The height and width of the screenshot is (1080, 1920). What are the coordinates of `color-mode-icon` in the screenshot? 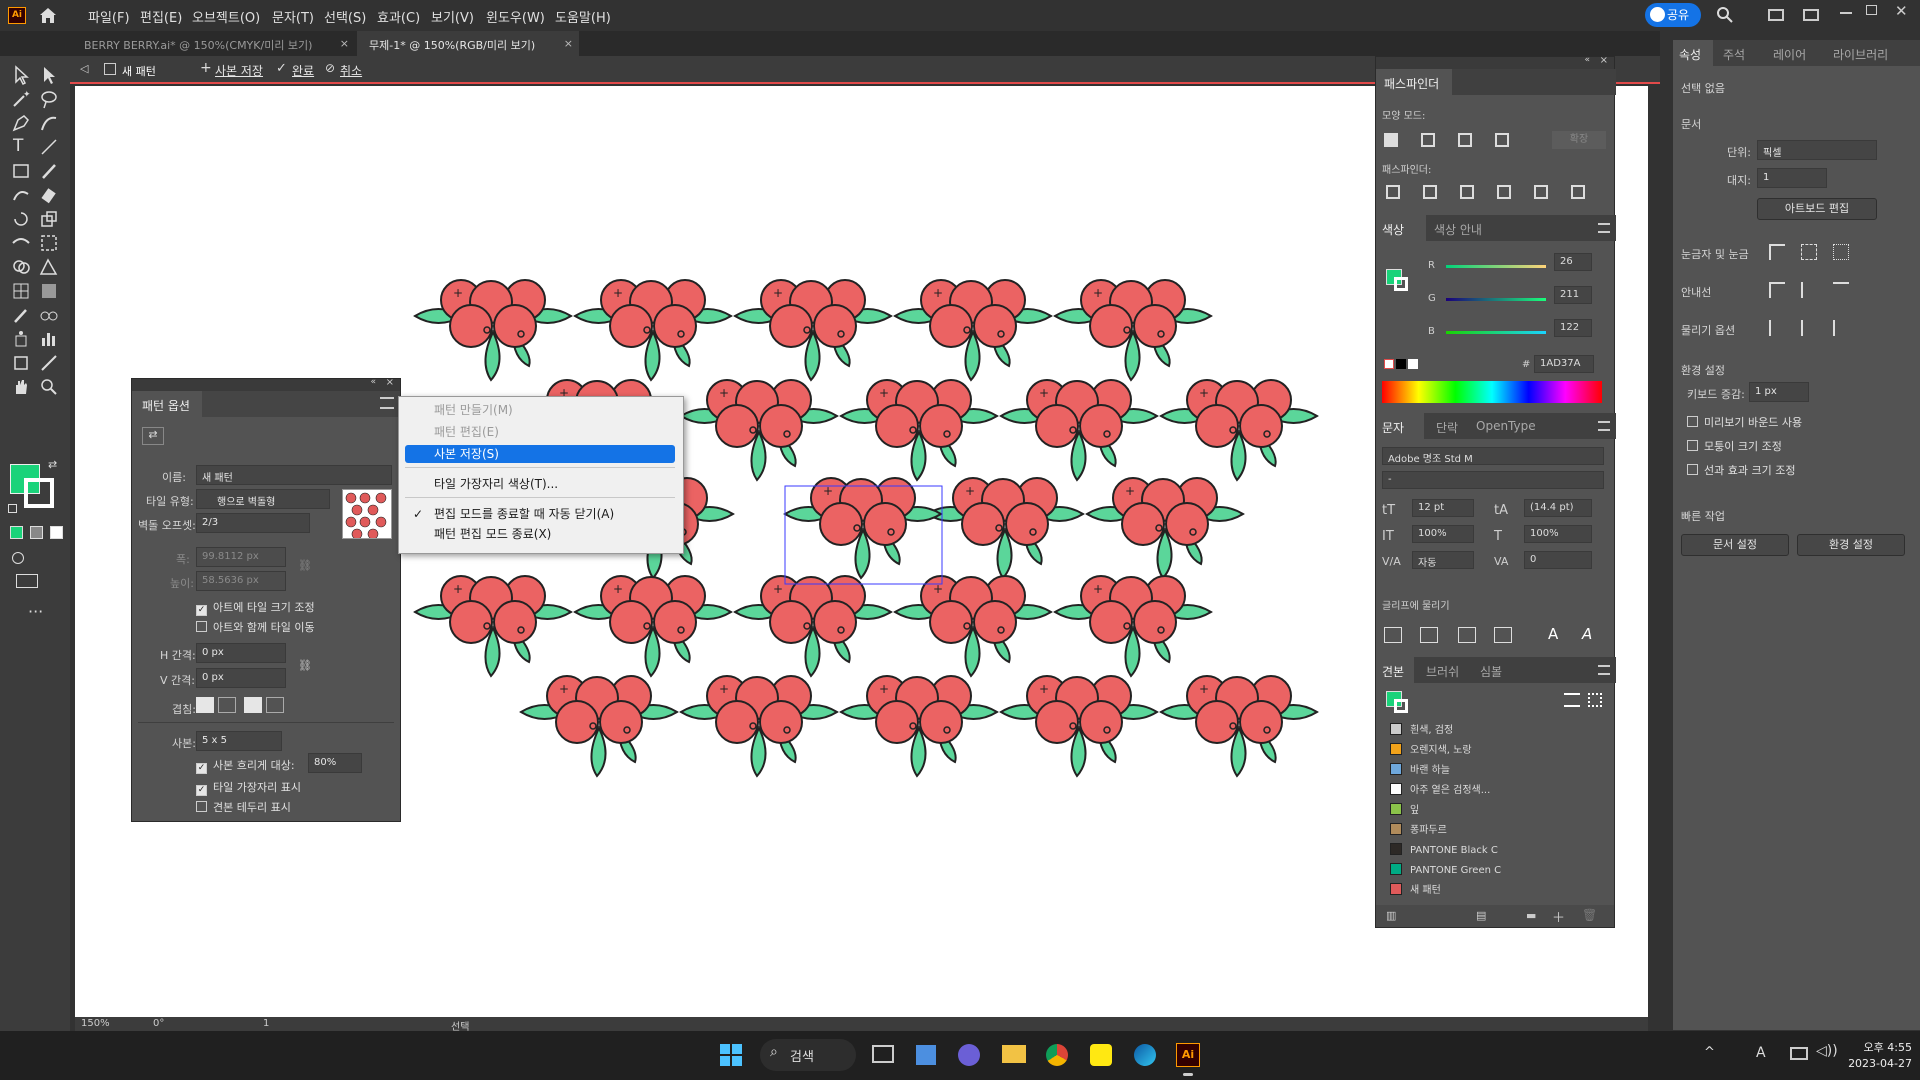 It's located at (16, 532).